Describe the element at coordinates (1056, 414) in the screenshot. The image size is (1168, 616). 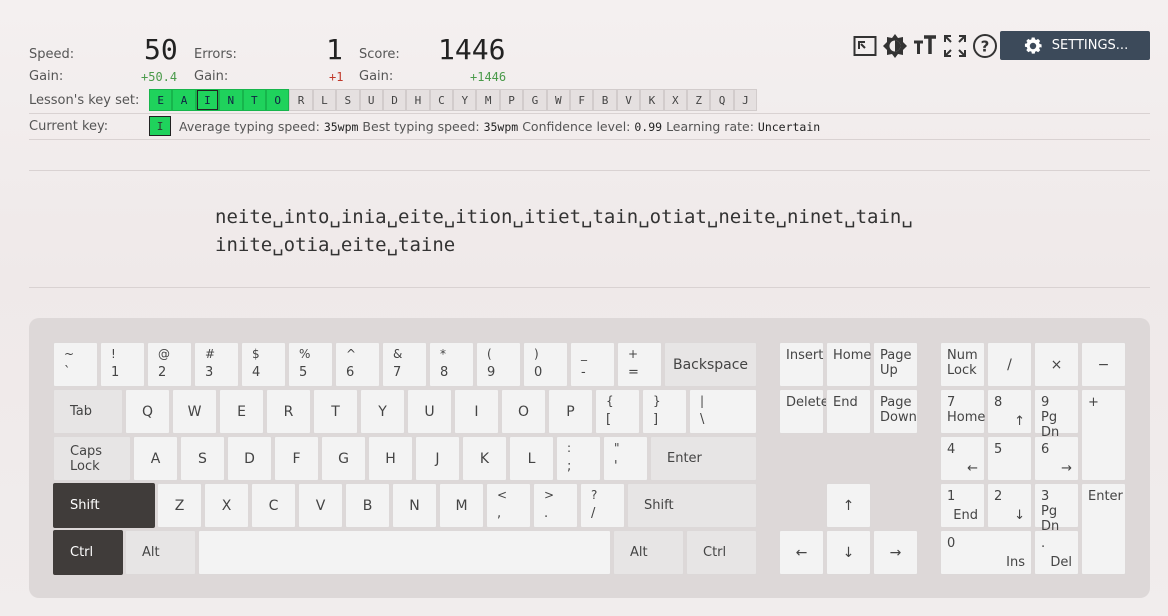
I see `numpad-9-key: 9 Pg Dn` at that location.